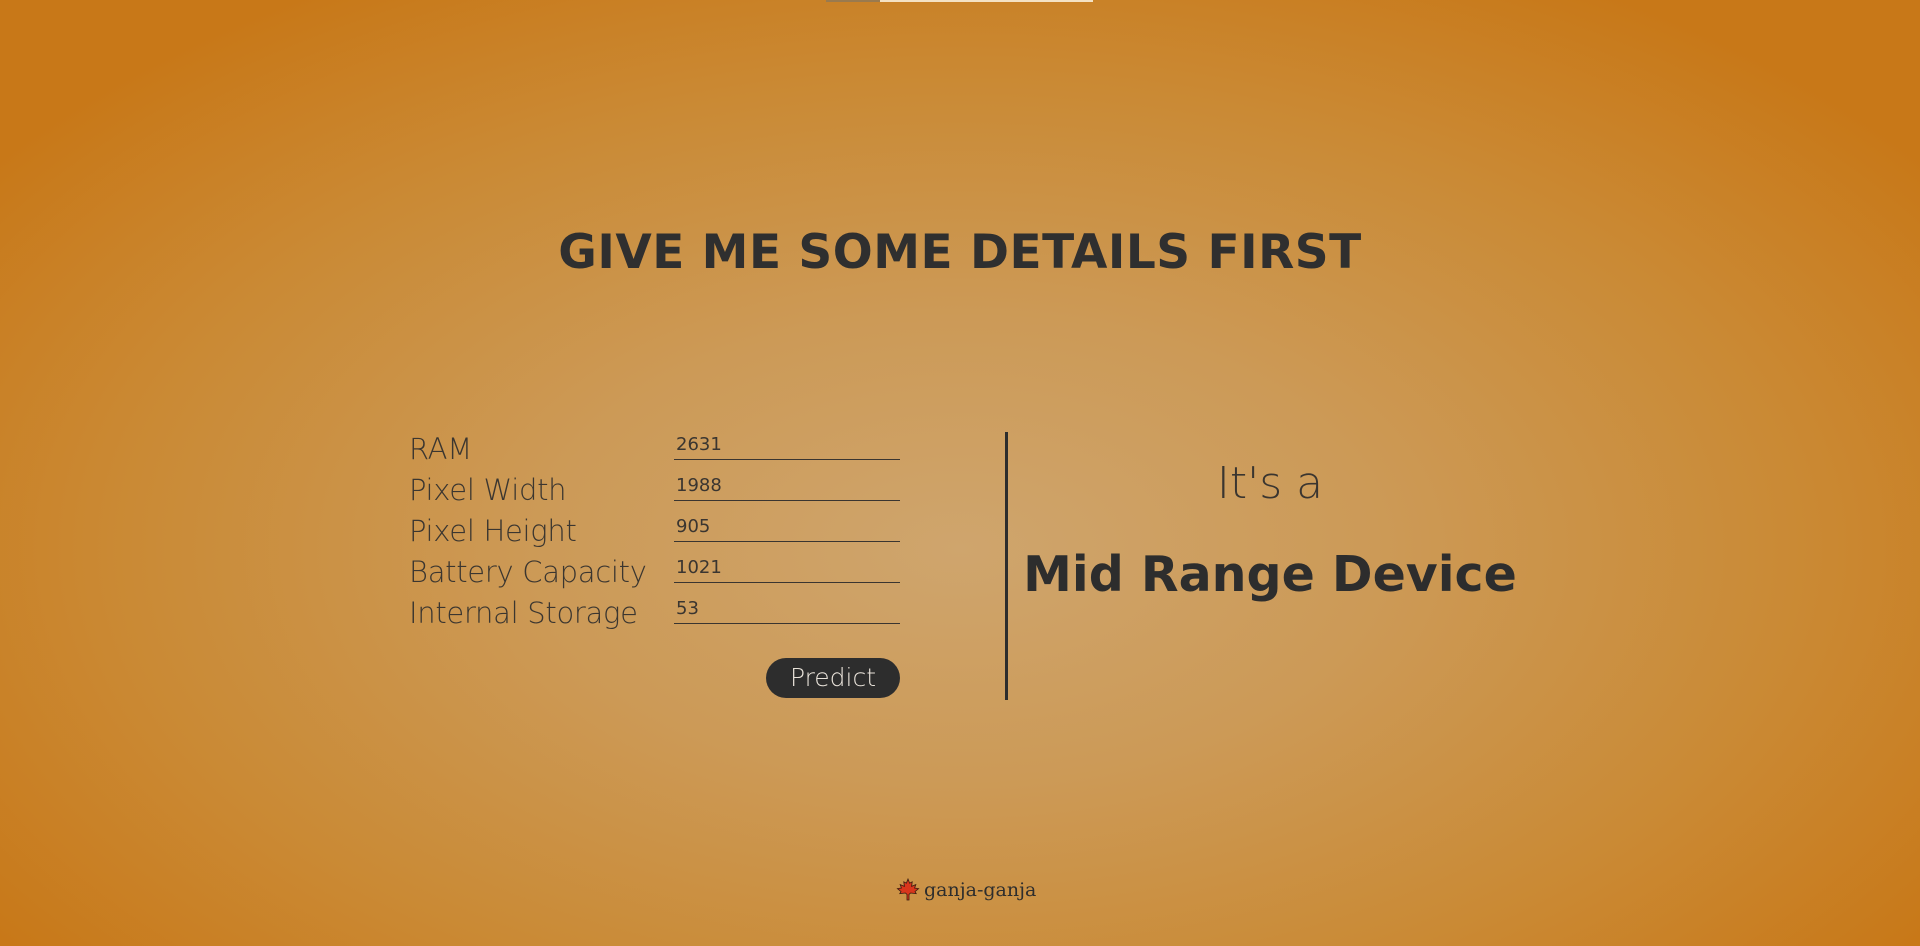  Describe the element at coordinates (787, 486) in the screenshot. I see `pixel-width-input` at that location.